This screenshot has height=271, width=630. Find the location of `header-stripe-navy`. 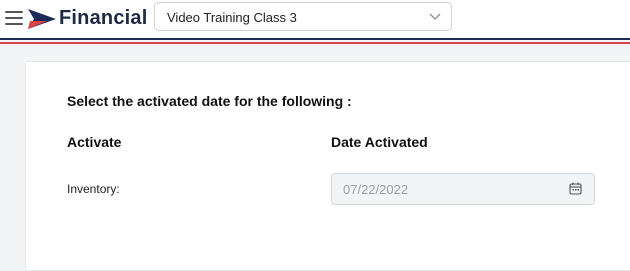

header-stripe-navy is located at coordinates (315, 39).